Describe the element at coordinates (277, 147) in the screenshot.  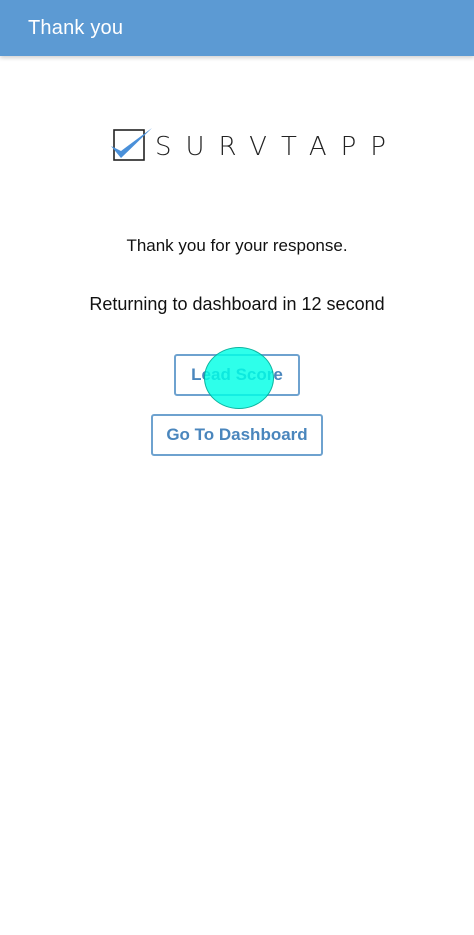
I see `logo-text: SURVTAPP` at that location.